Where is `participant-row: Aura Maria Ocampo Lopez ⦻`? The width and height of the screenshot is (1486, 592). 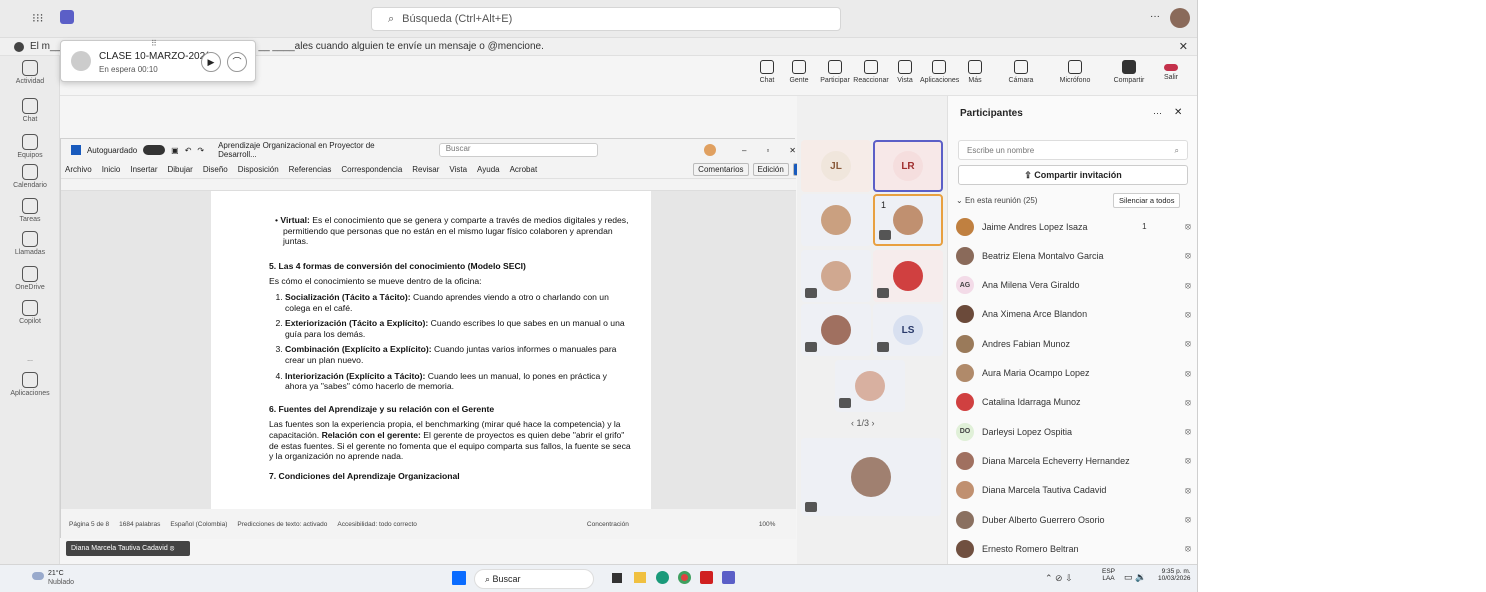 participant-row: Aura Maria Ocampo Lopez ⦻ is located at coordinates (1073, 373).